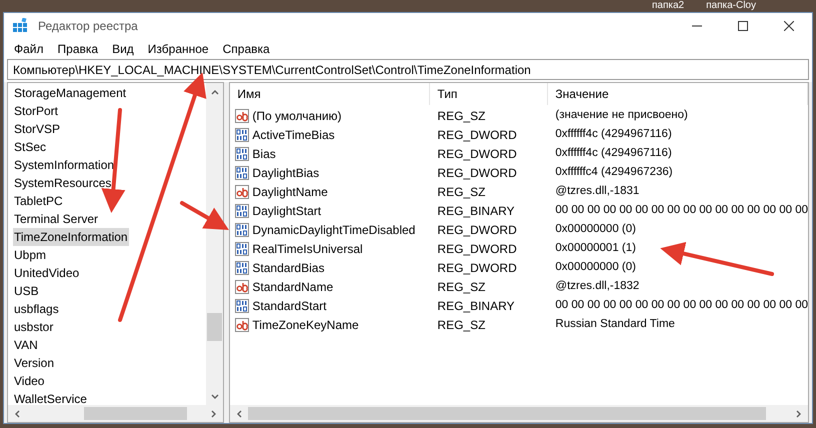  What do you see at coordinates (597, 286) in the screenshot?
I see `value-data: @tzres.dll,-1832` at bounding box center [597, 286].